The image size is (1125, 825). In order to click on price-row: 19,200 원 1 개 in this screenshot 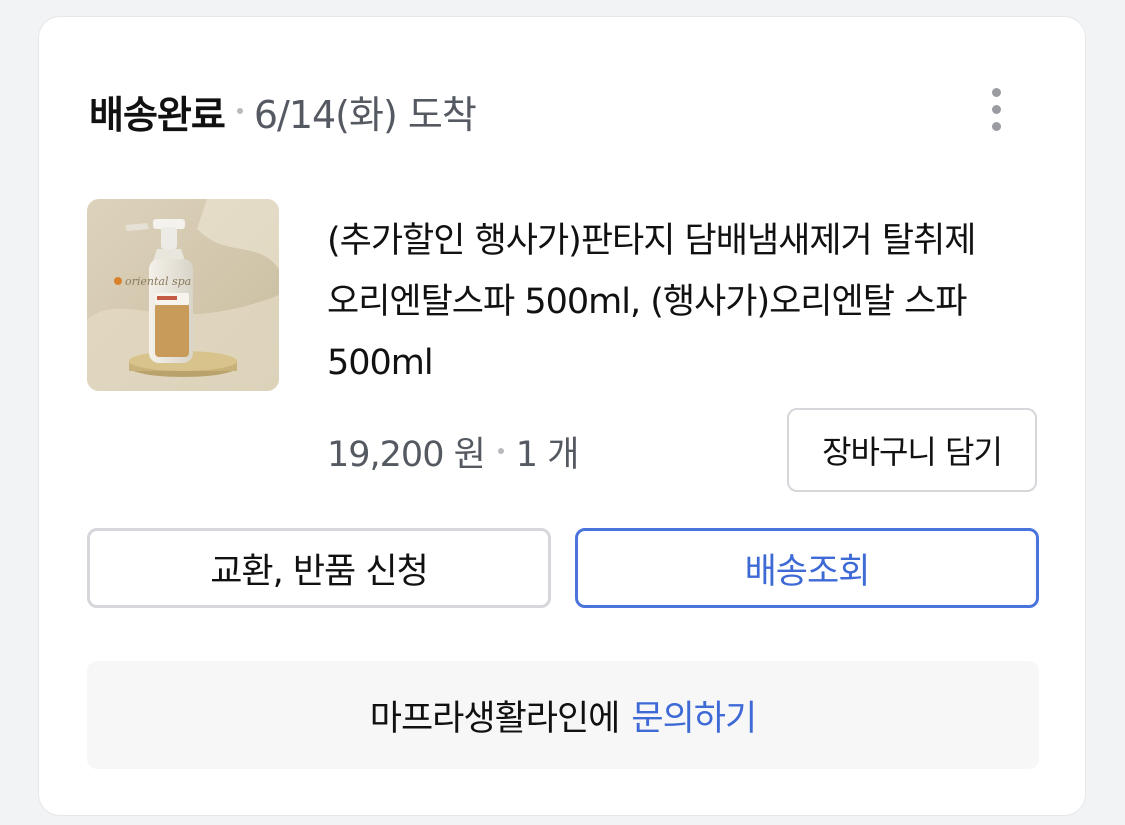, I will do `click(453, 451)`.